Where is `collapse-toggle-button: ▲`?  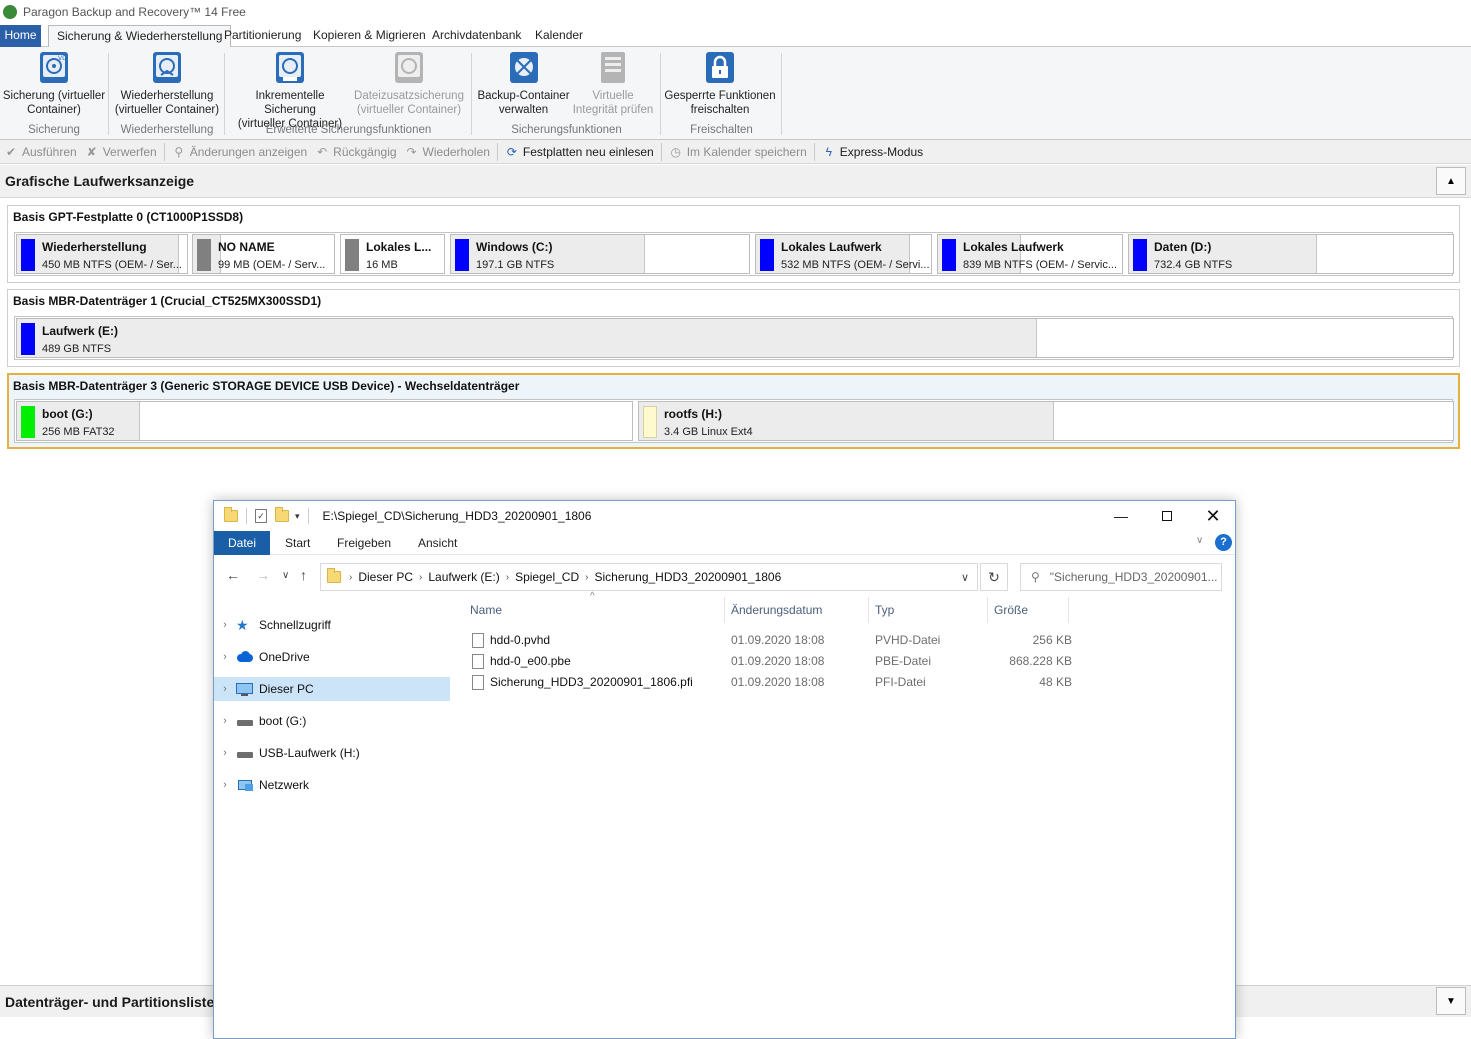 collapse-toggle-button: ▲ is located at coordinates (1451, 181).